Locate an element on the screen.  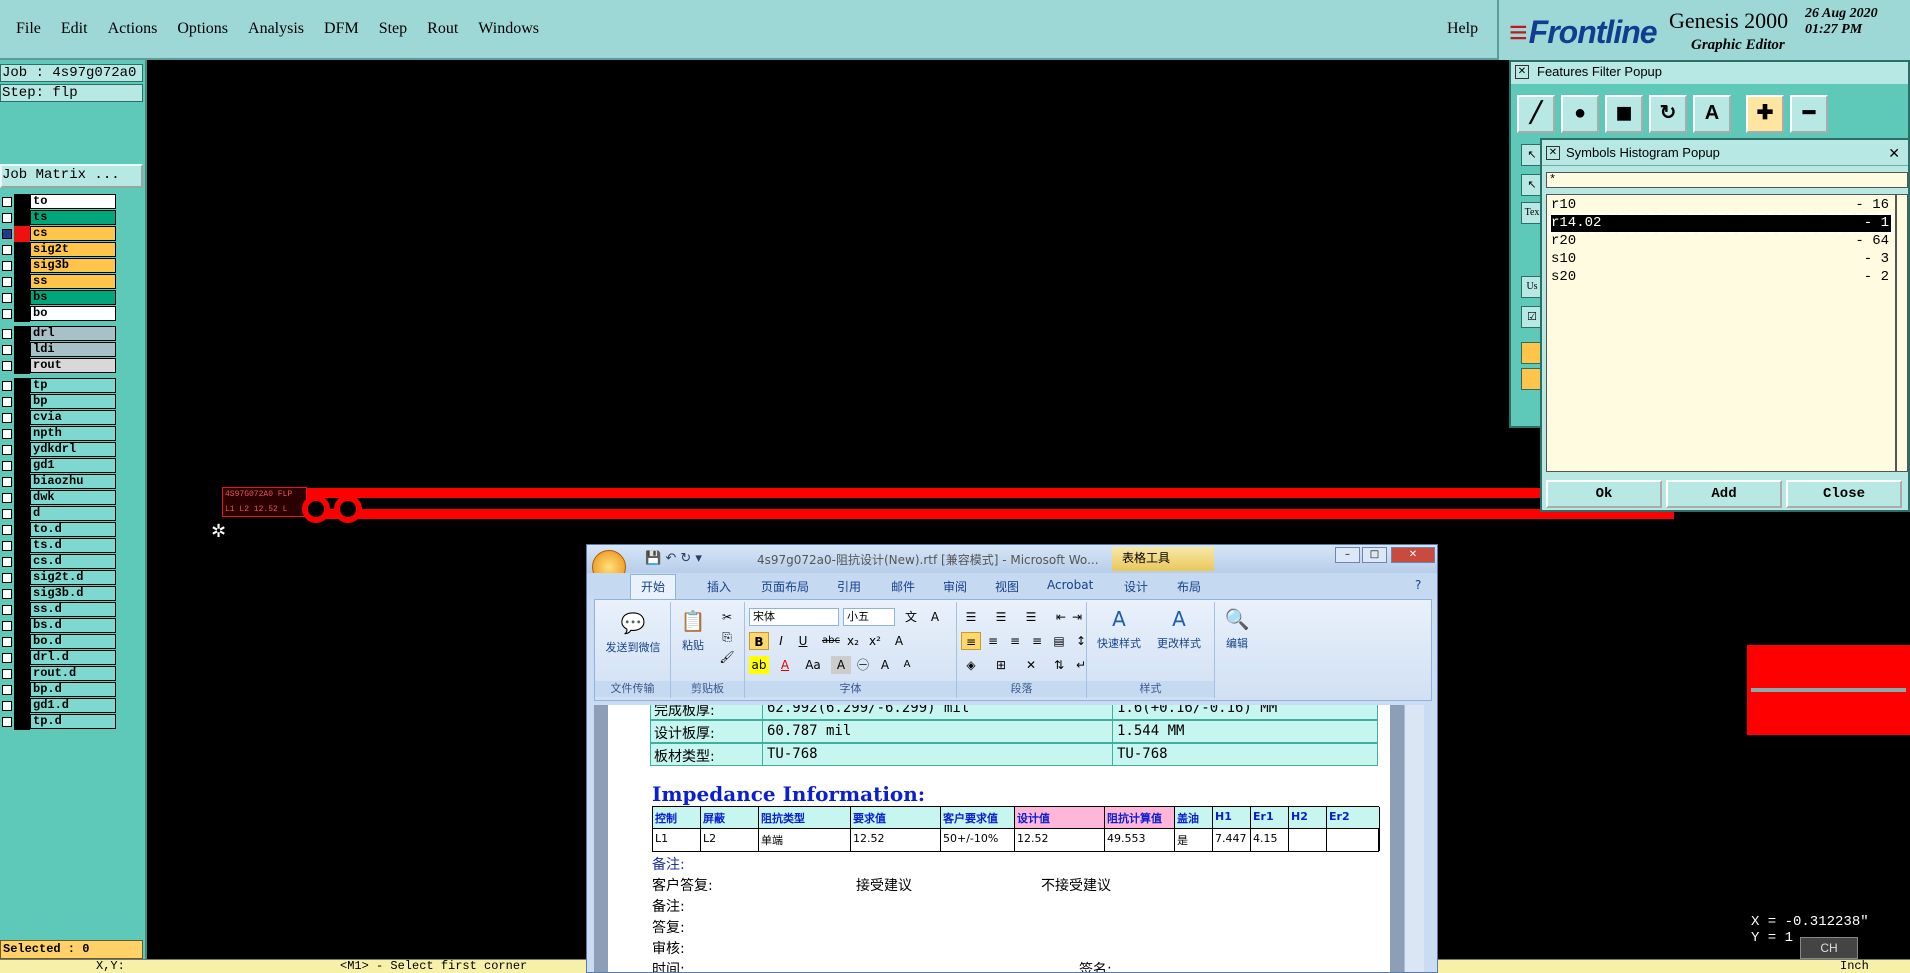
menu-analysis: Analysis is located at coordinates (276, 29).